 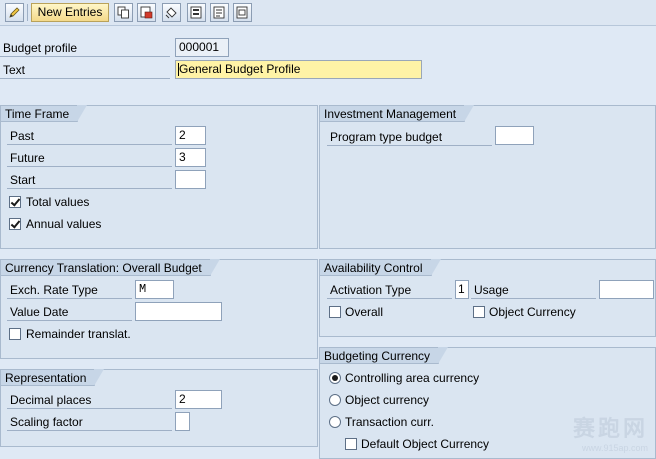 I want to click on currency-translation-title: Currency Translation: Overall Budget, so click(x=110, y=267).